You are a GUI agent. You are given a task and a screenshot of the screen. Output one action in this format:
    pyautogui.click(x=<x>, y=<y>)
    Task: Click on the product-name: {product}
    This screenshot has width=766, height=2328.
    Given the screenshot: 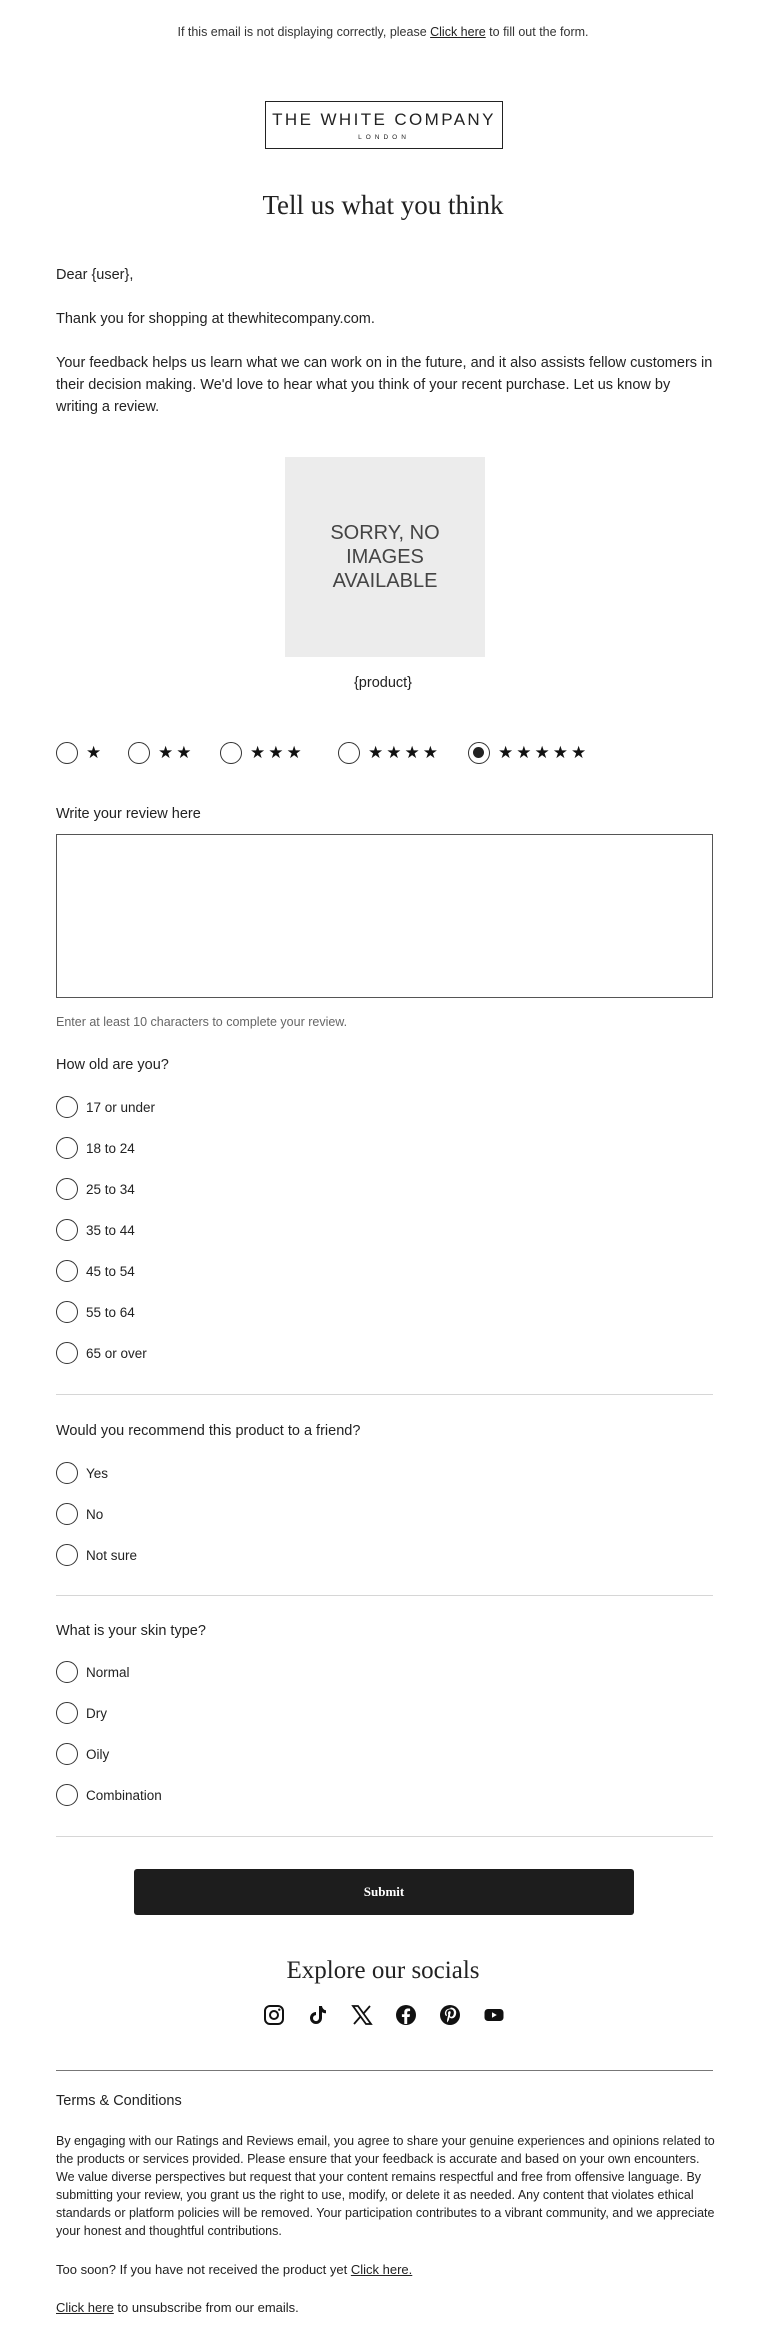 What is the action you would take?
    pyautogui.click(x=383, y=683)
    